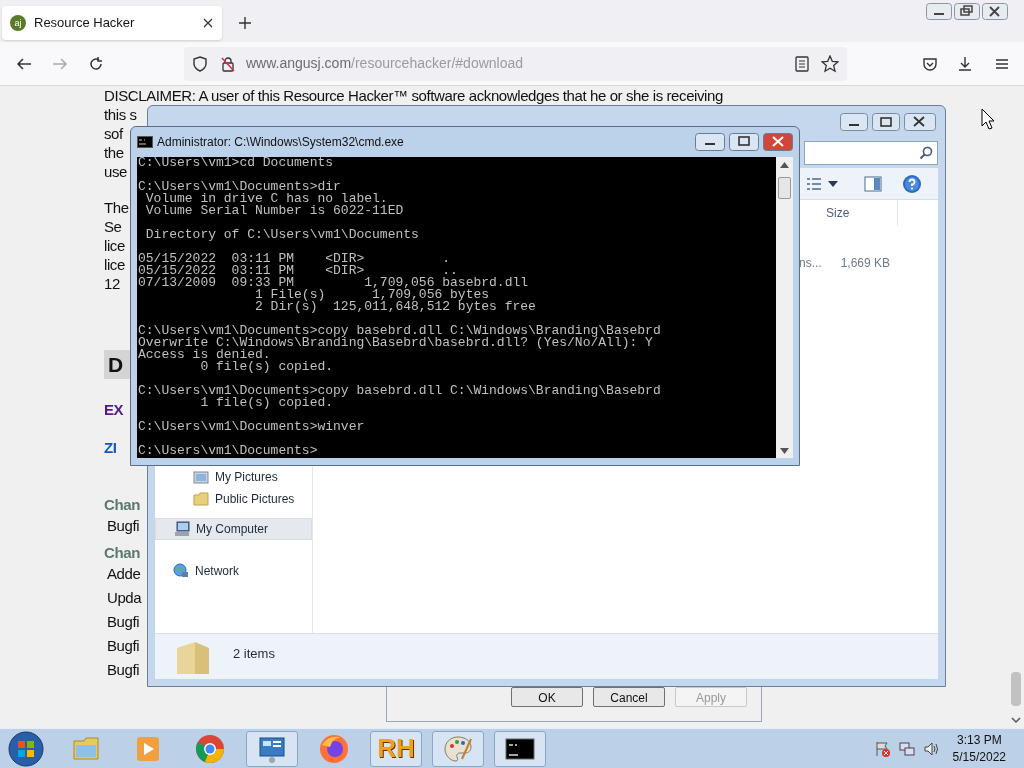  I want to click on lock-icon, so click(228, 63).